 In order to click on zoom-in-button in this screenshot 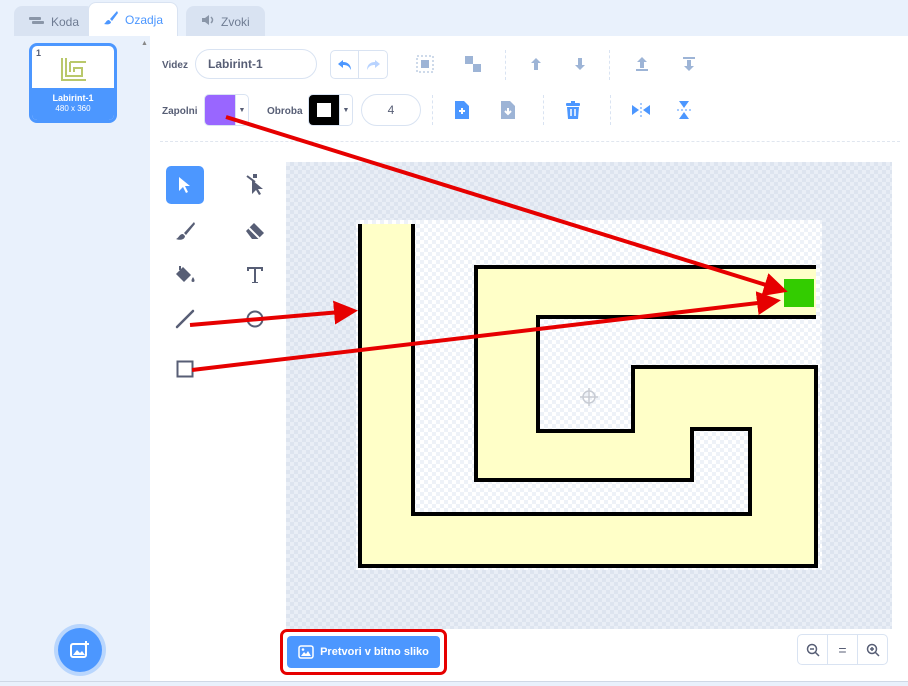, I will do `click(872, 649)`.